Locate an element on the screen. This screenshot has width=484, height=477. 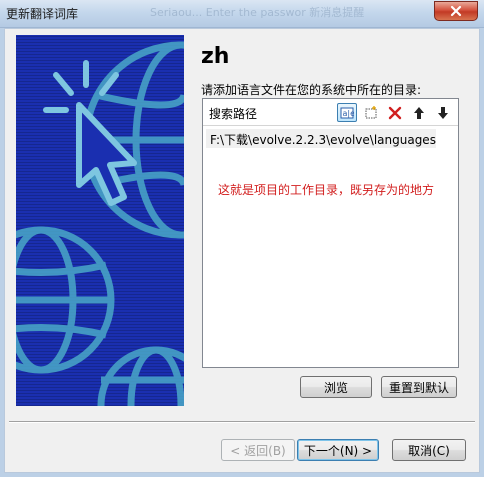
move-down-icon is located at coordinates (443, 112).